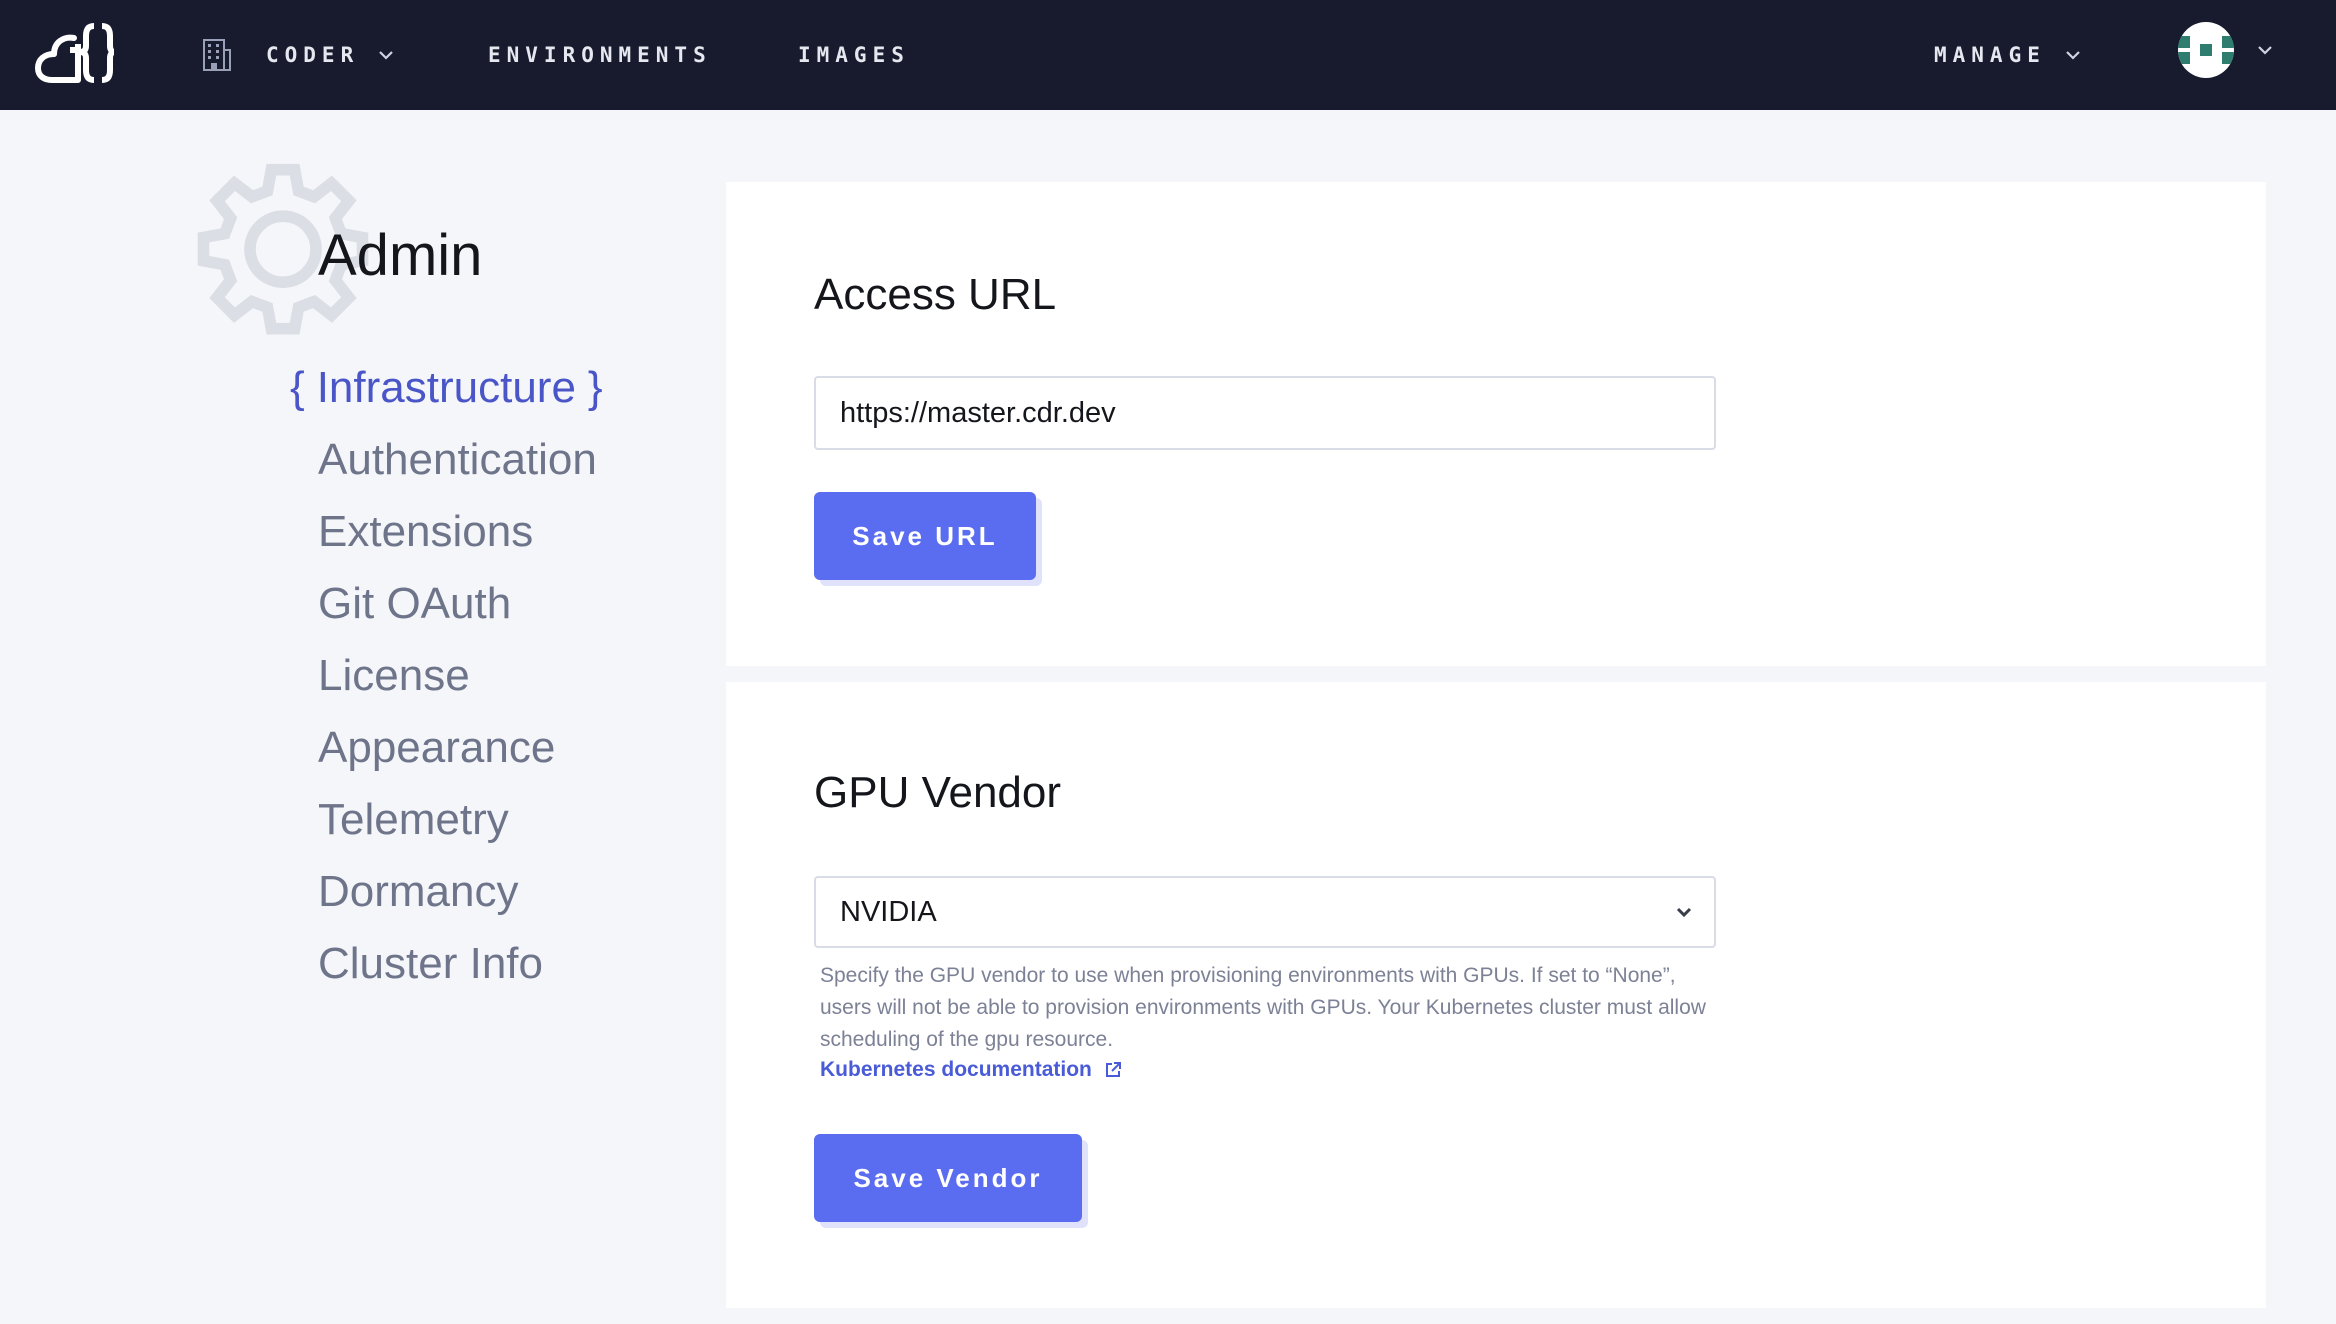 The height and width of the screenshot is (1324, 2336). I want to click on building-icon, so click(217, 55).